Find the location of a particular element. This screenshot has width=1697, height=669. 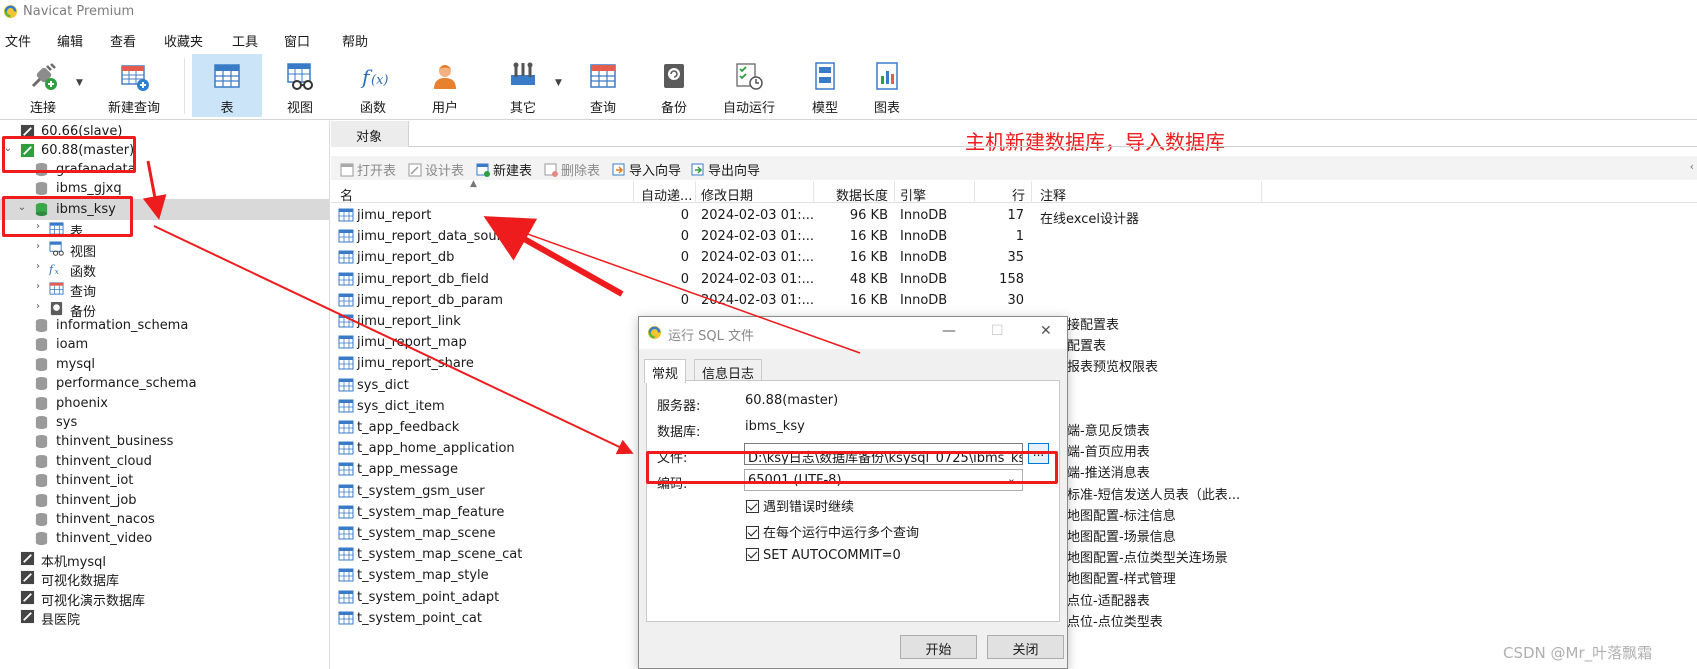

connection-icon is located at coordinates (27, 617).